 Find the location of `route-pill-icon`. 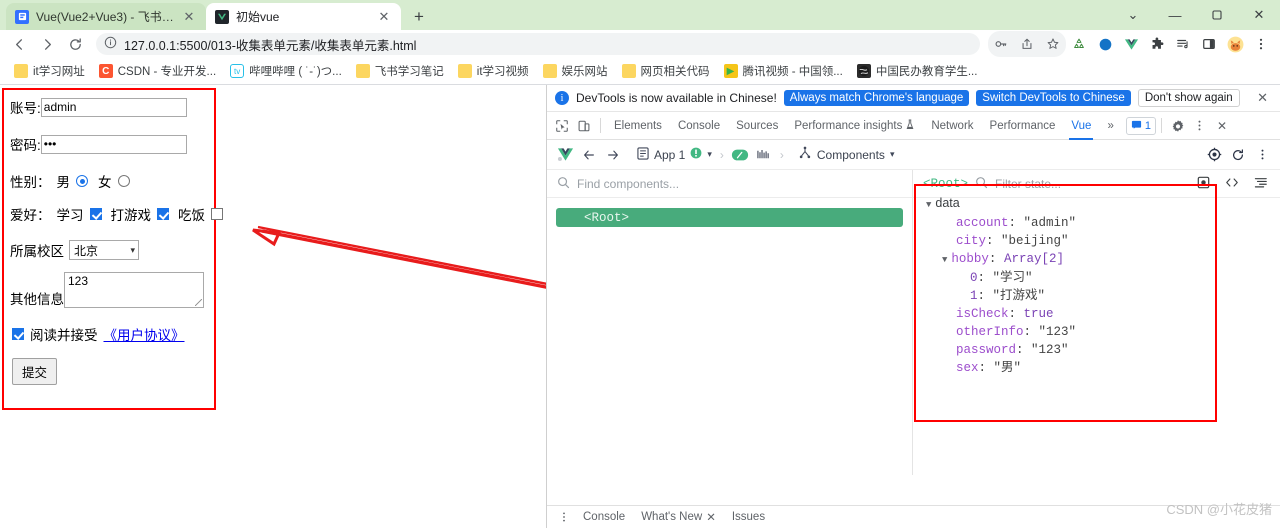

route-pill-icon is located at coordinates (740, 155).